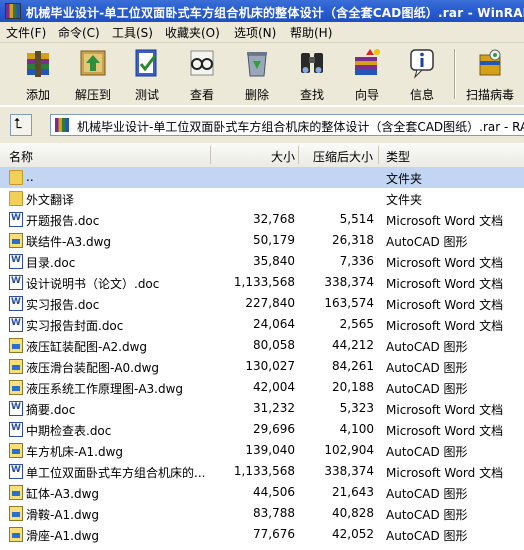 The height and width of the screenshot is (550, 524). Describe the element at coordinates (262, 198) in the screenshot. I see `file-row: 外文翻译 文件夹` at that location.